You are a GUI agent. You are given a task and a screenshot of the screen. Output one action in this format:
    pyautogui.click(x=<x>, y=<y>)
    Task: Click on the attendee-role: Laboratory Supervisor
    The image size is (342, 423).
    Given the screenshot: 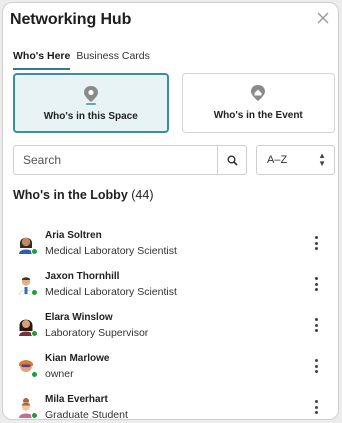 What is the action you would take?
    pyautogui.click(x=97, y=333)
    